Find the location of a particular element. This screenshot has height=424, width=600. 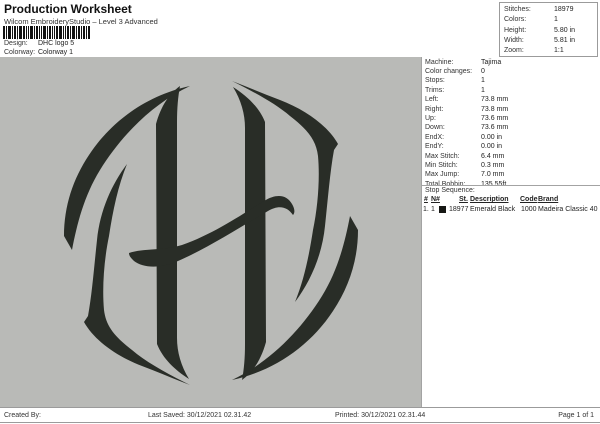

machine-info-row: Right: 73.8 mm is located at coordinates (467, 109).